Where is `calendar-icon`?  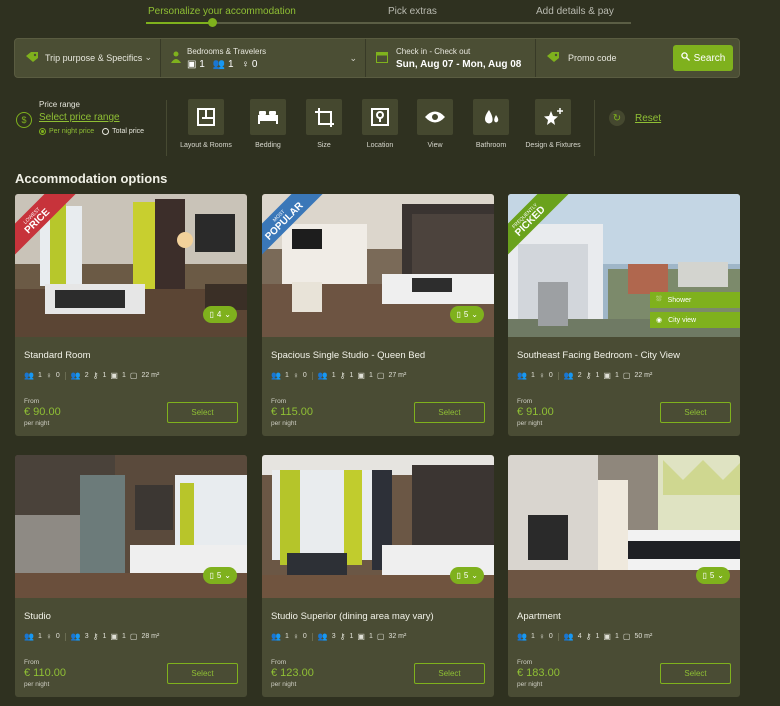 calendar-icon is located at coordinates (382, 58).